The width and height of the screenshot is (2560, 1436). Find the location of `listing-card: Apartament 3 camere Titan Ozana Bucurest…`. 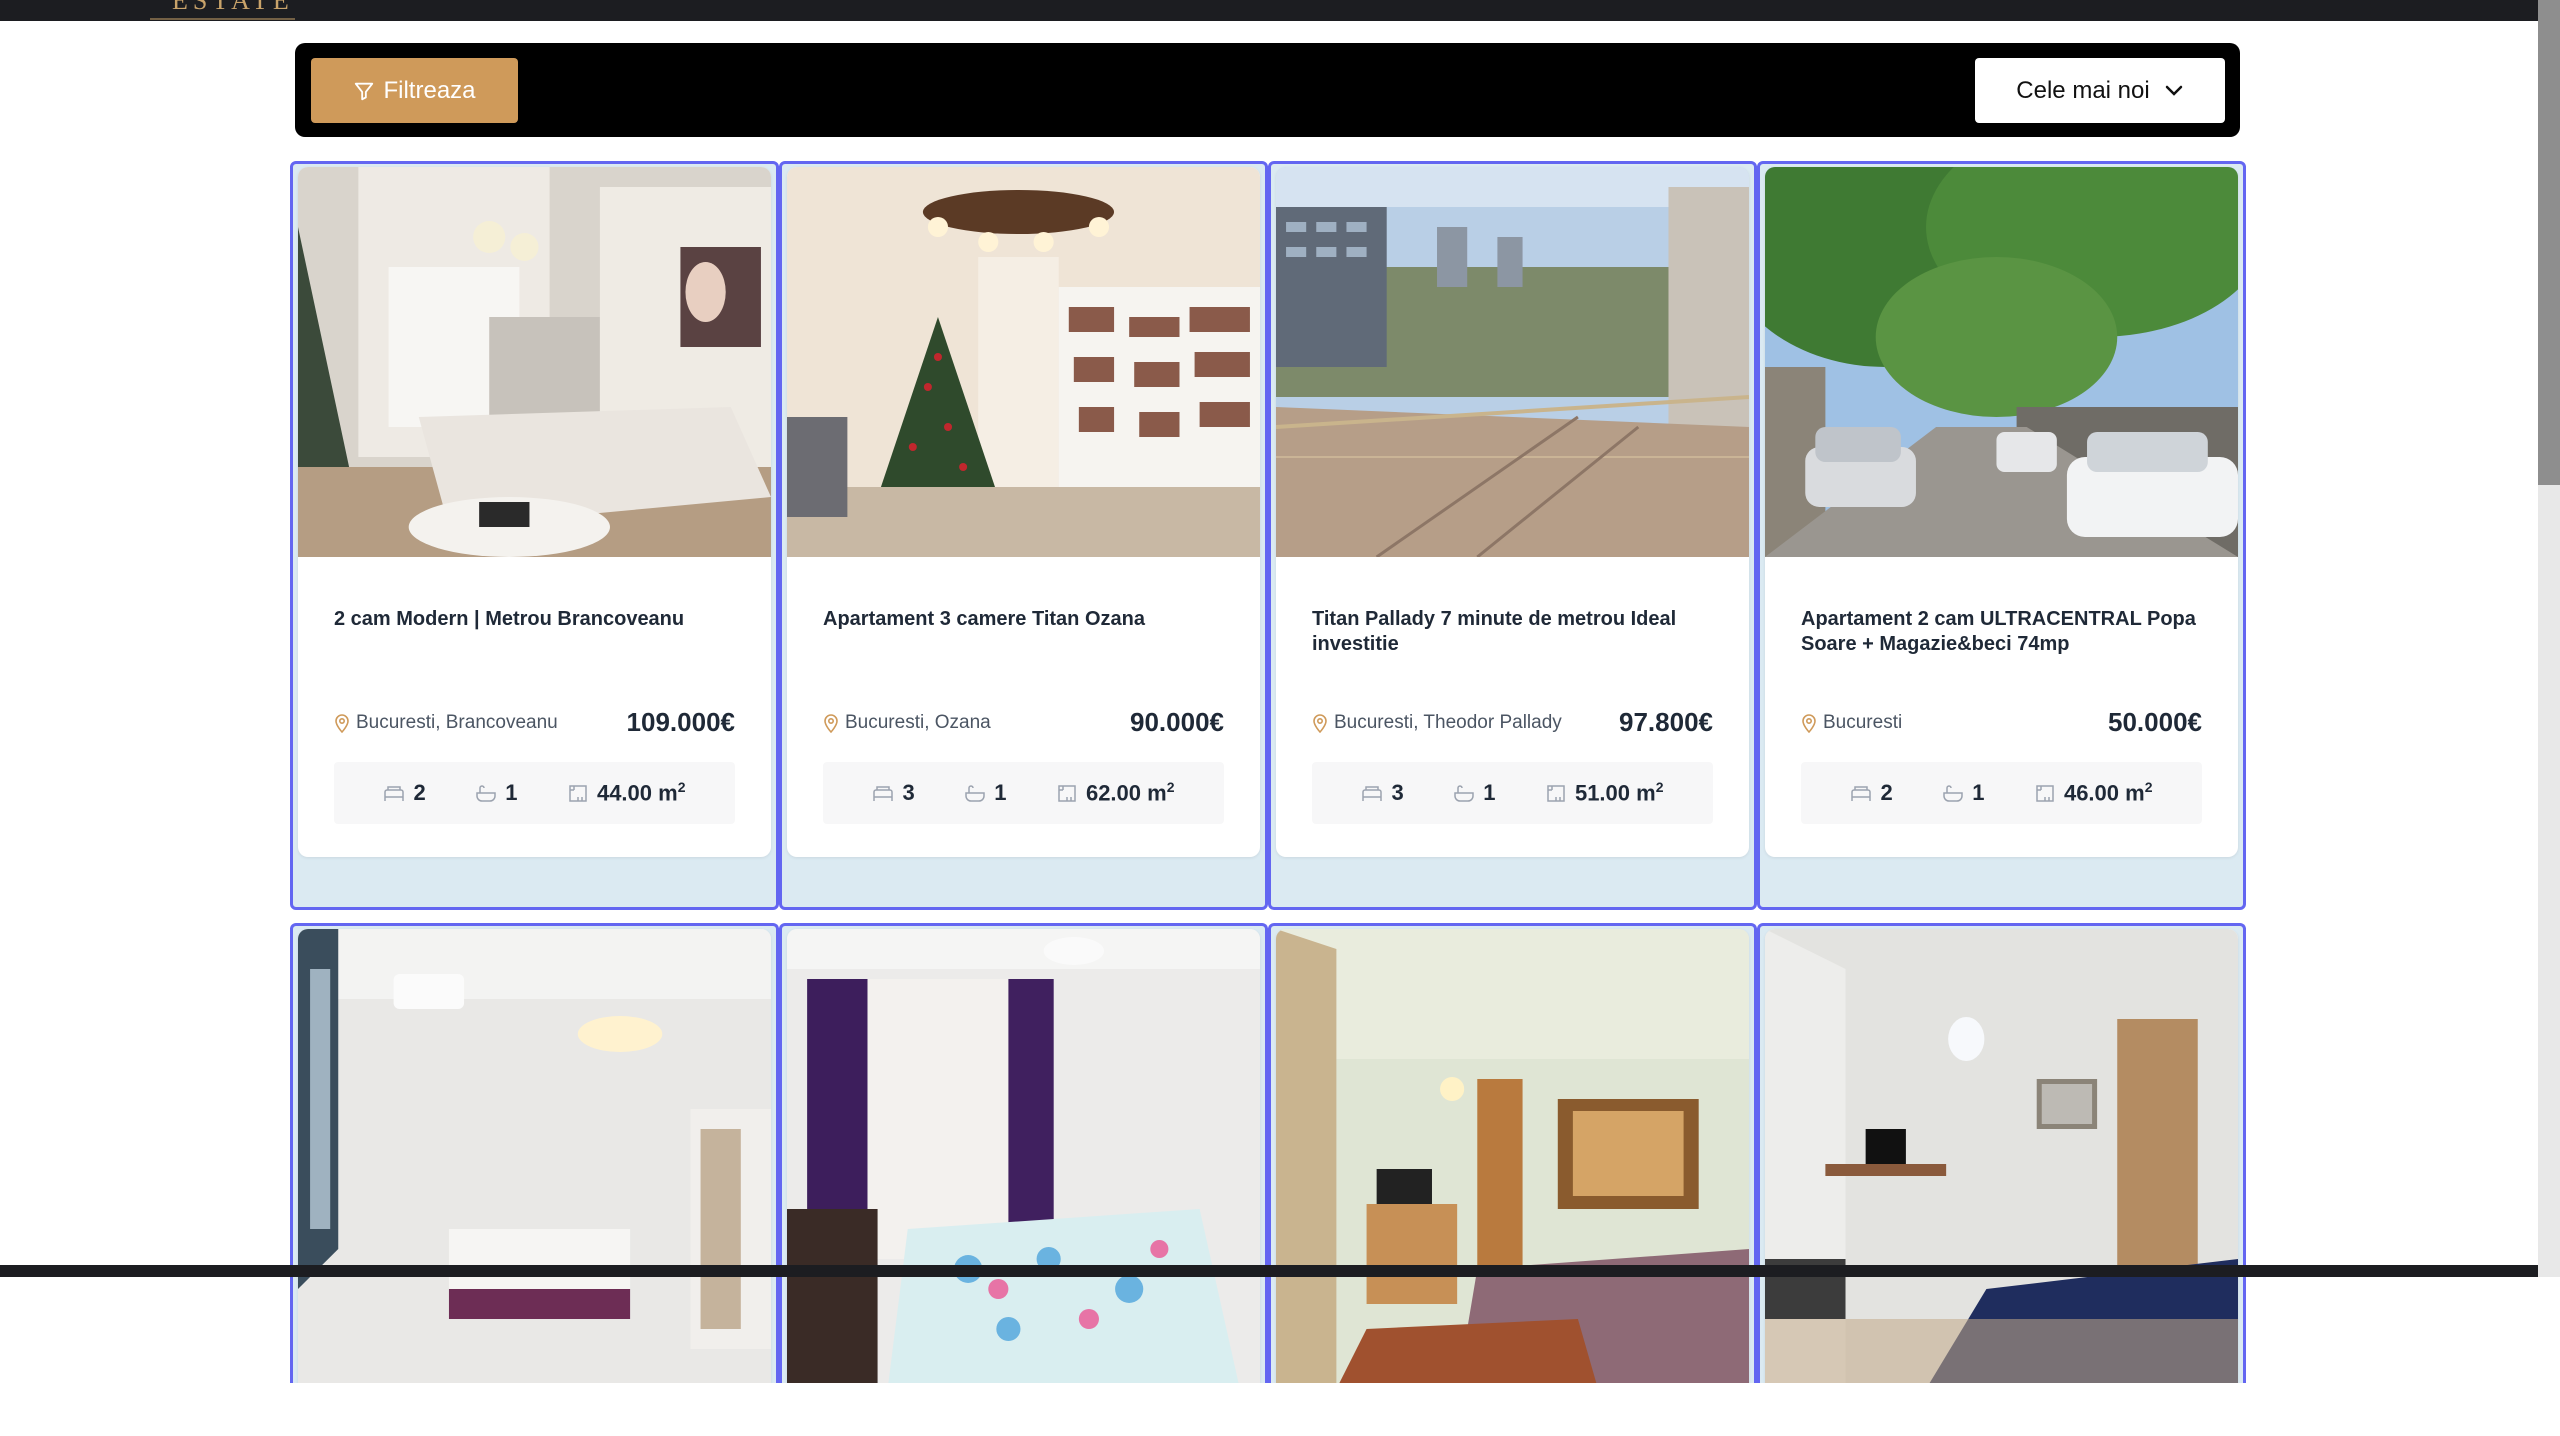

listing-card: Apartament 3 camere Titan Ozana Bucurest… is located at coordinates (1023, 512).